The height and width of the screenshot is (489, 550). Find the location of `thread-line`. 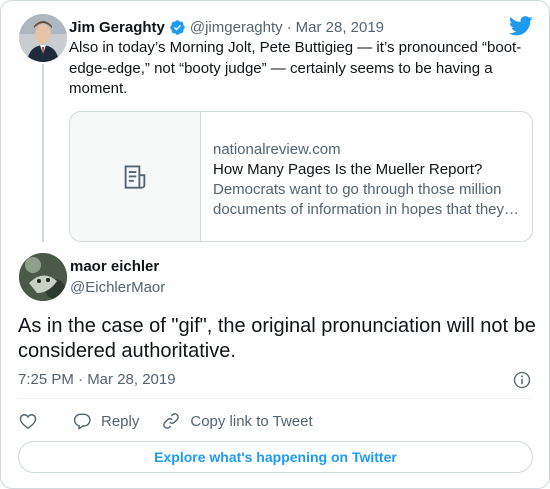

thread-line is located at coordinates (43, 153).